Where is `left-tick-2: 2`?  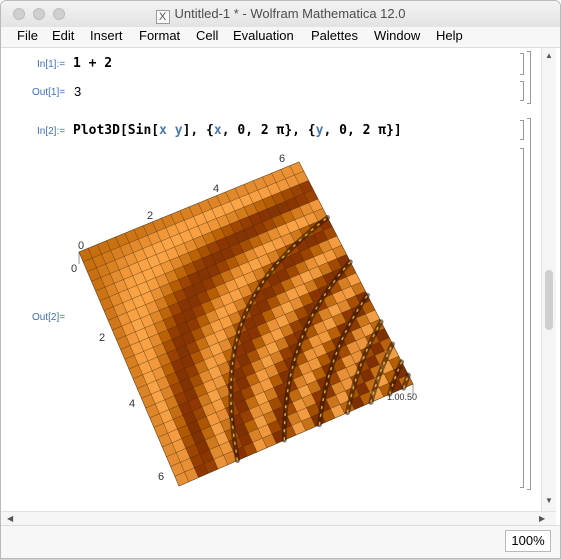
left-tick-2: 2 is located at coordinates (102, 338).